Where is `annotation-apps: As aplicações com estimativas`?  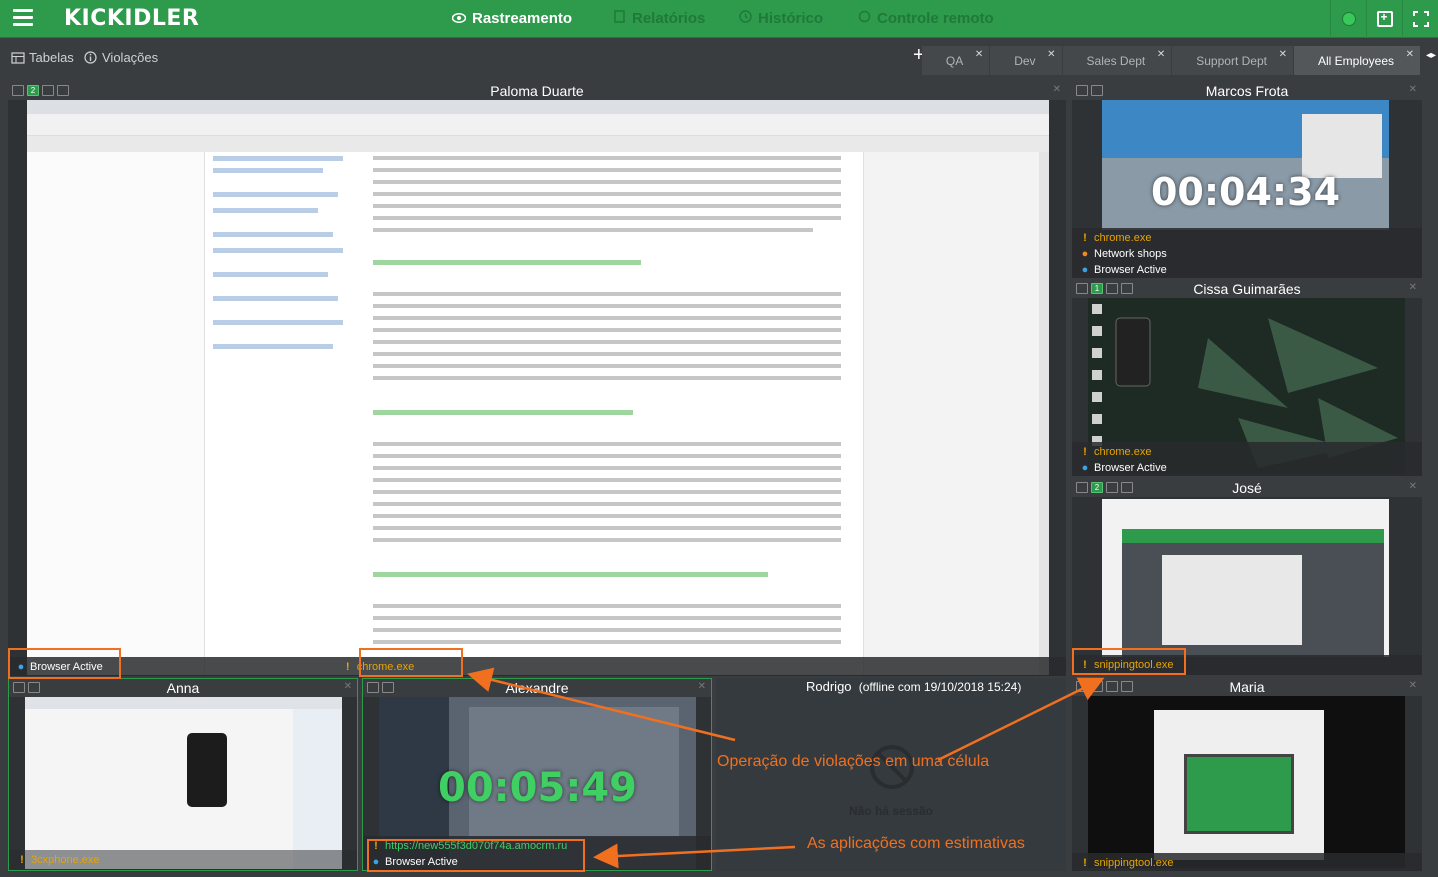 annotation-apps: As aplicações com estimativas is located at coordinates (916, 843).